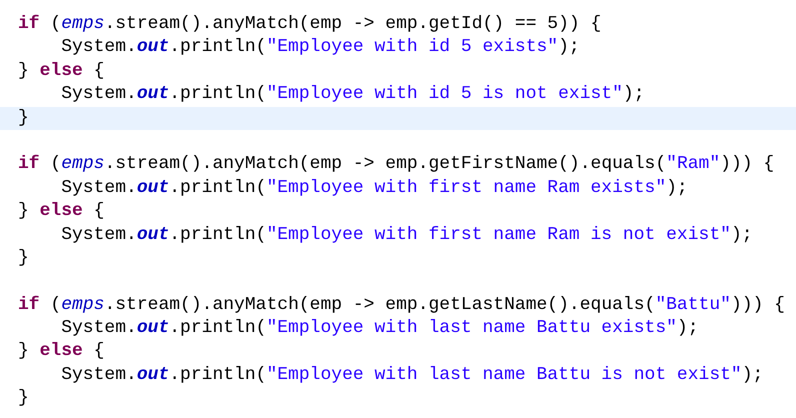 The image size is (796, 418). What do you see at coordinates (374, 188) in the screenshot?
I see `code-line: System.out.println("Employee with first name Ram exists");` at bounding box center [374, 188].